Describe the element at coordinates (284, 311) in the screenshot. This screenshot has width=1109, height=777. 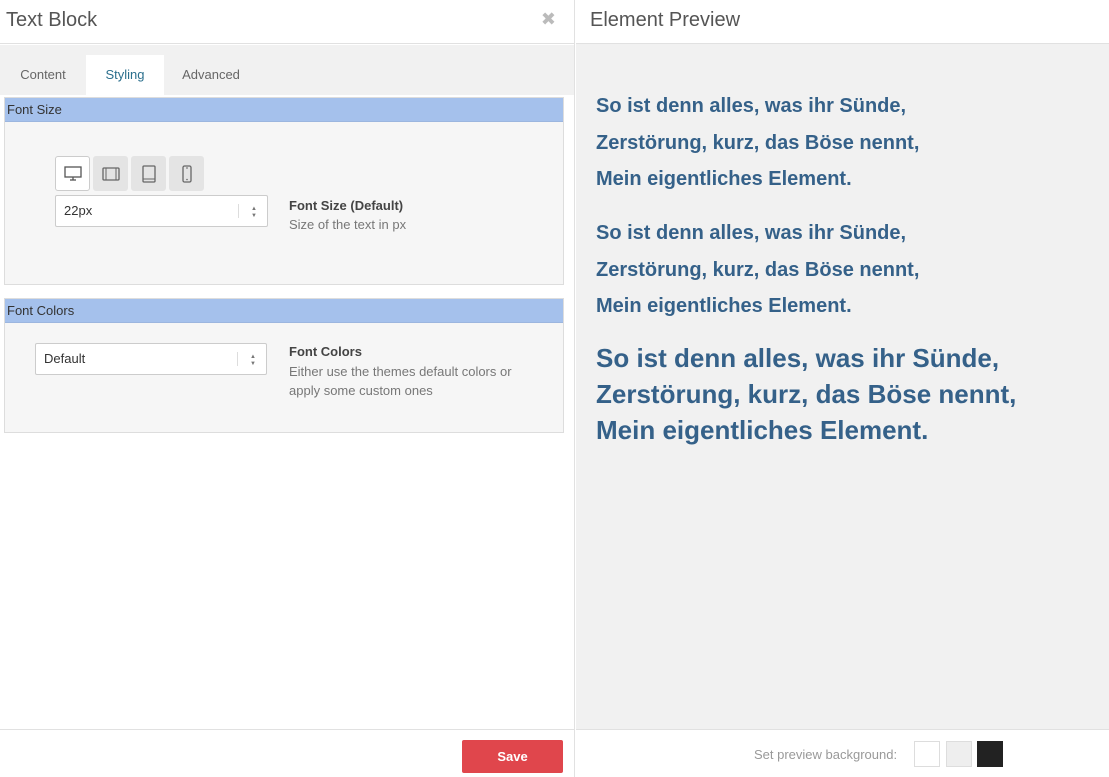
I see `font-colors-header: Font Colors` at that location.